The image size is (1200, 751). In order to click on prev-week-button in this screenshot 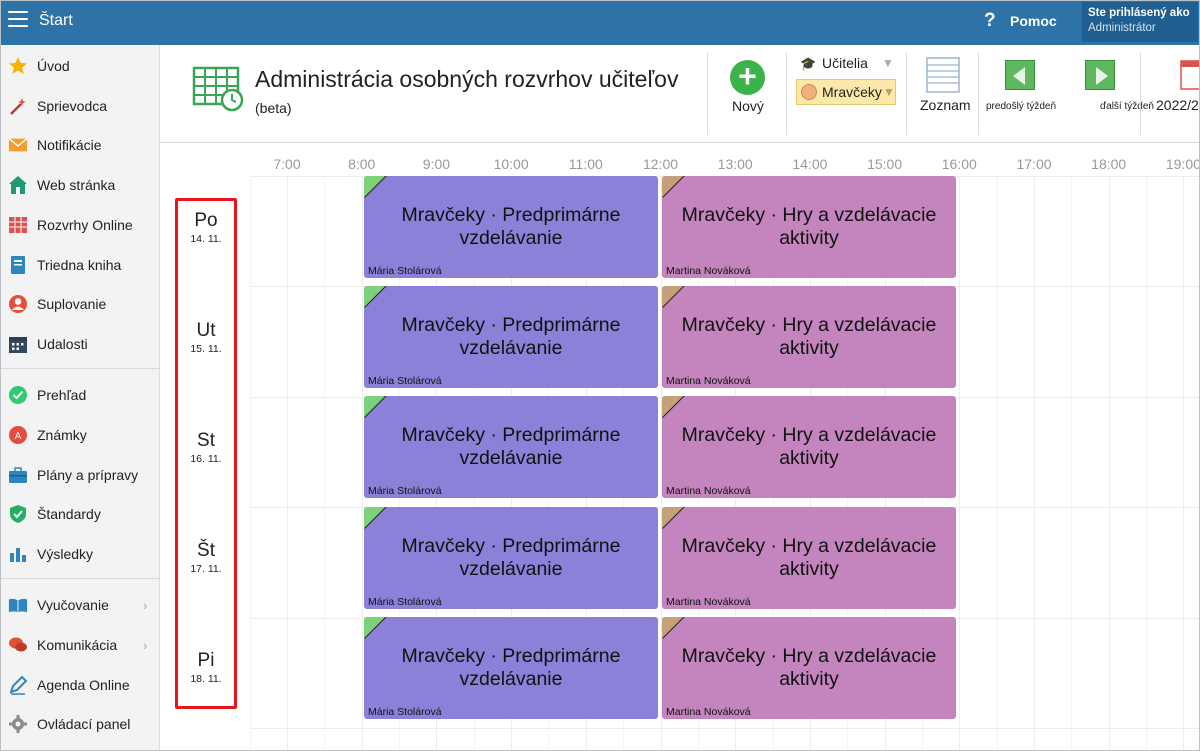, I will do `click(1020, 75)`.